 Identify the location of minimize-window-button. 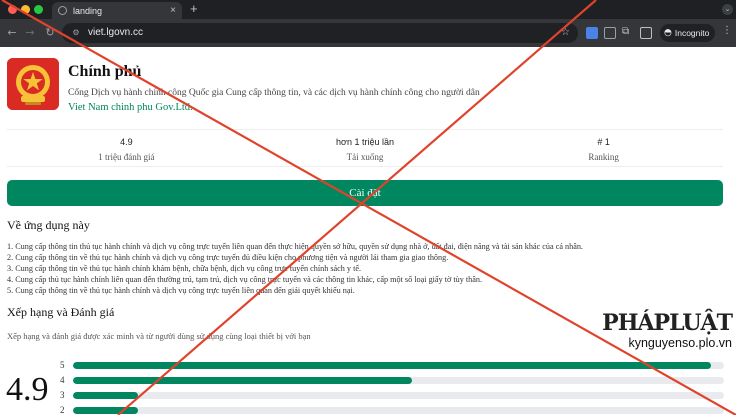
(25, 9).